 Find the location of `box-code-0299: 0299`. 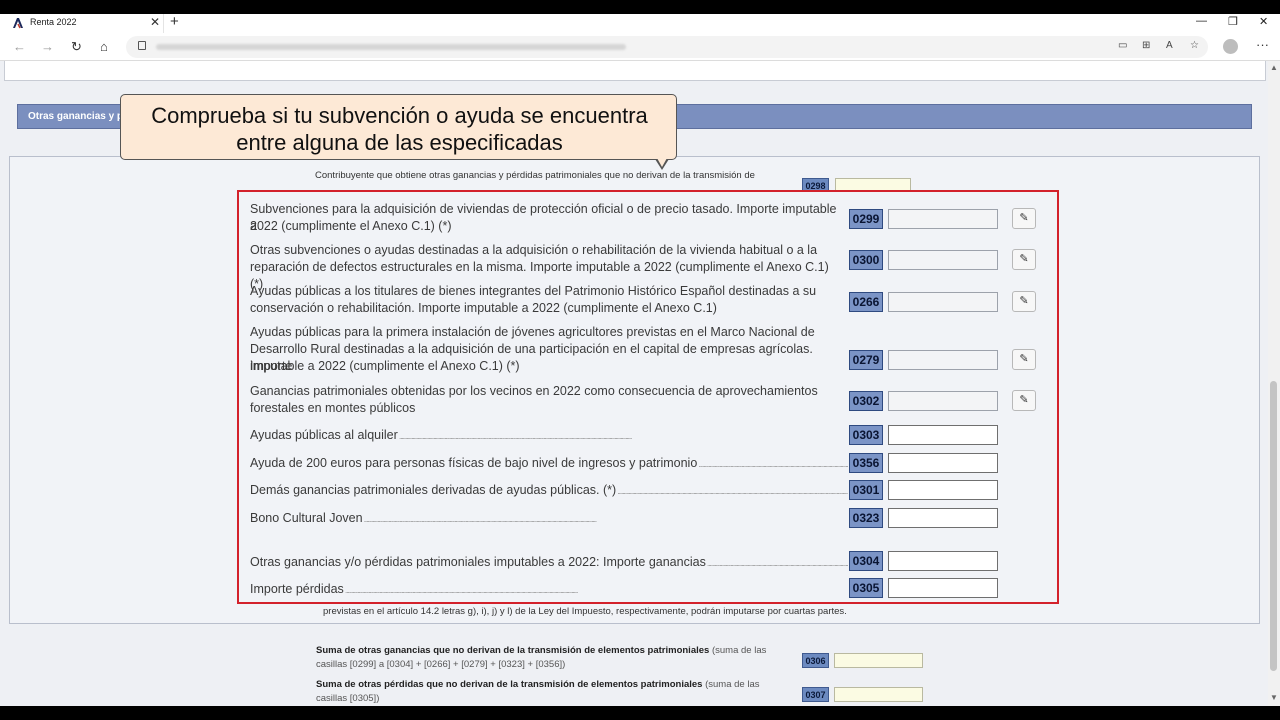

box-code-0299: 0299 is located at coordinates (866, 219).